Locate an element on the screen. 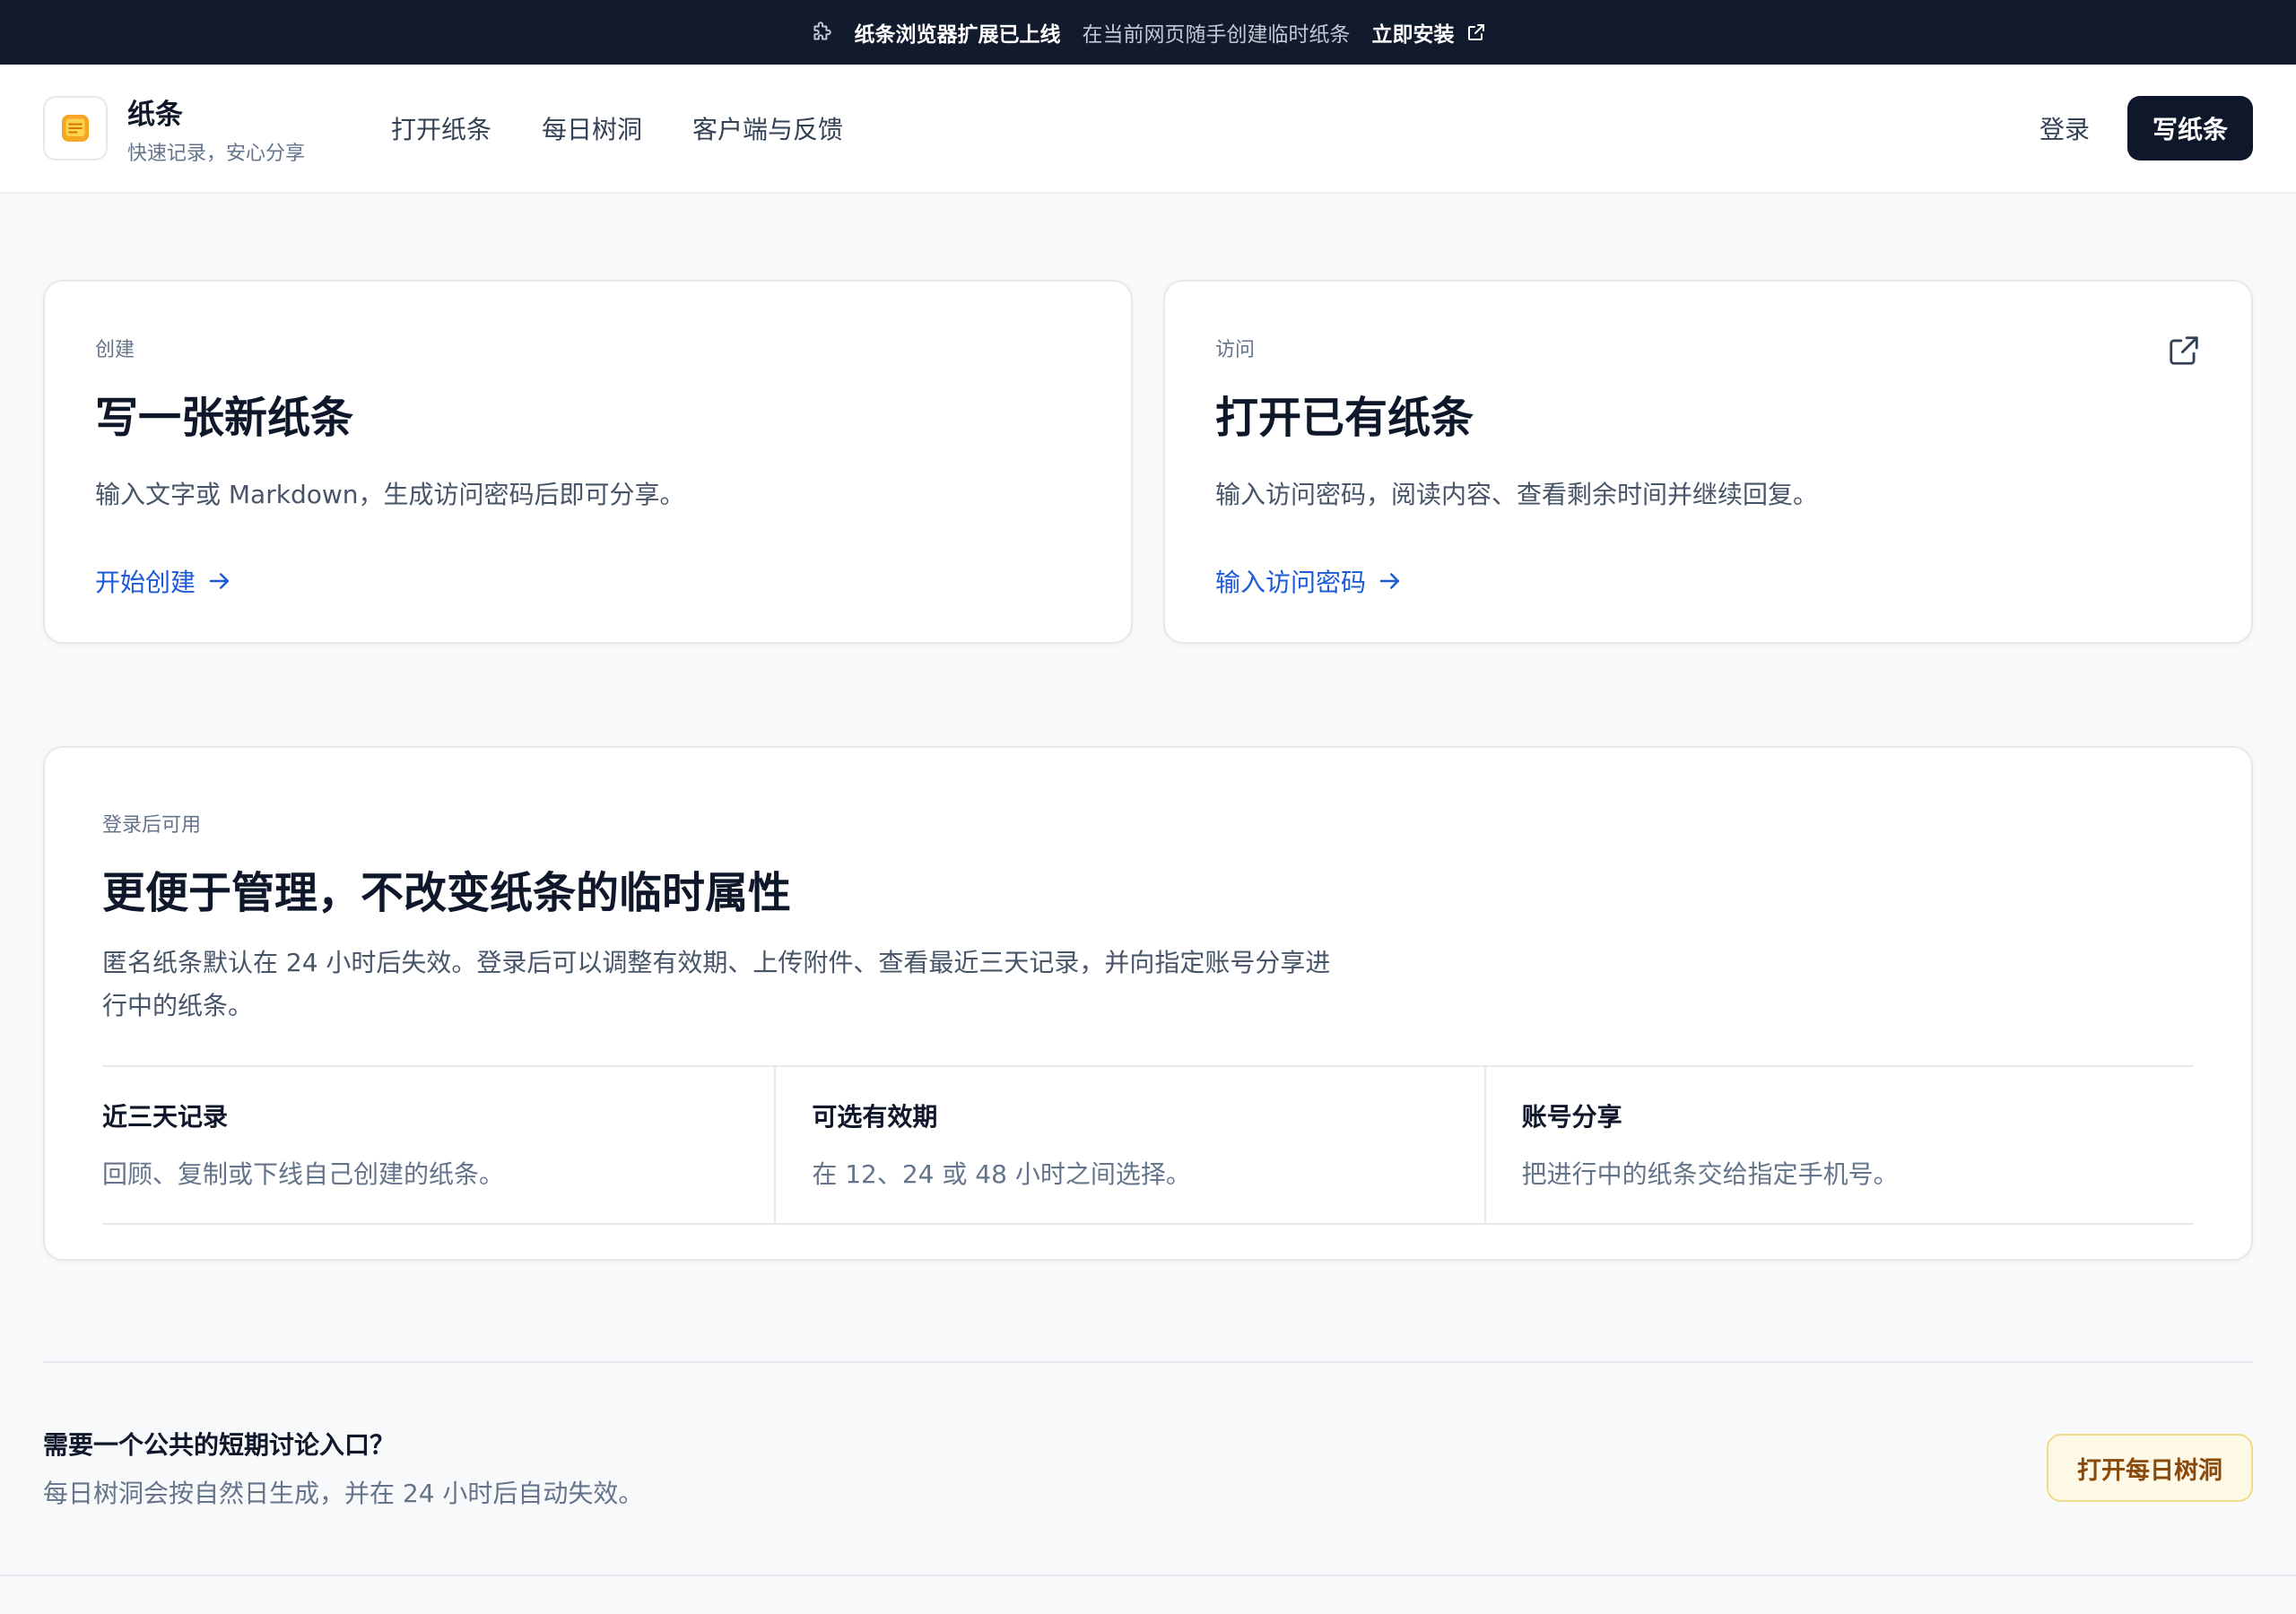 The height and width of the screenshot is (1614, 2296). note-logo-icon is located at coordinates (75, 128).